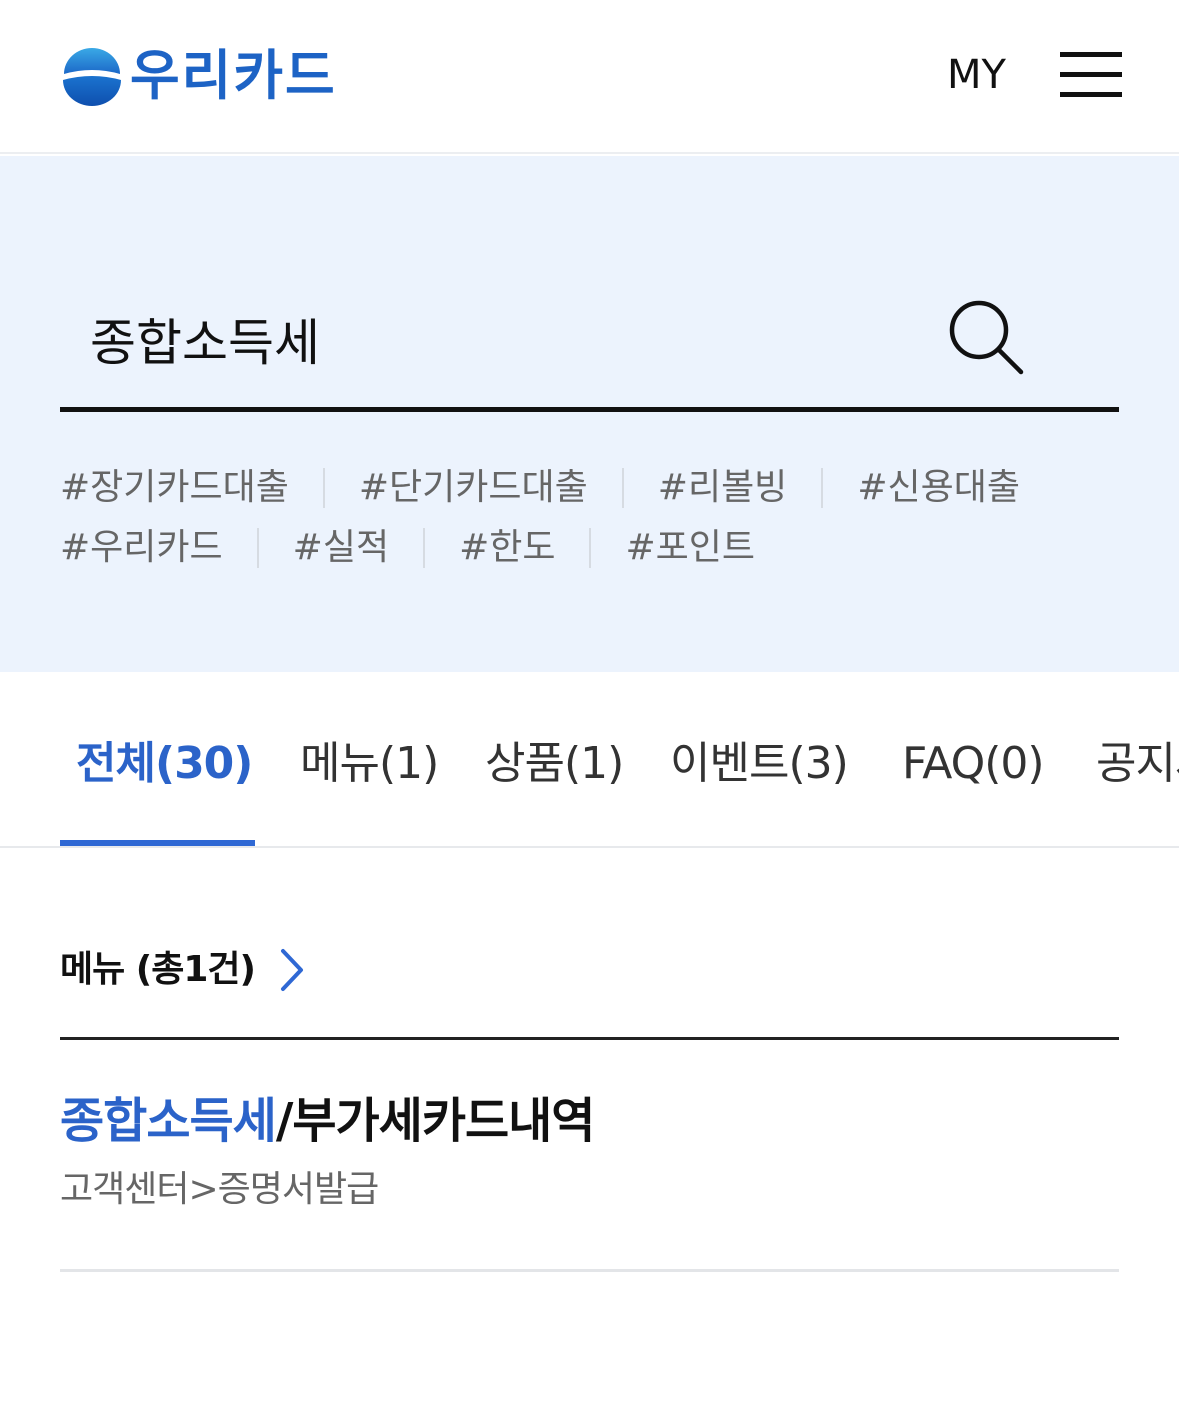 This screenshot has width=1179, height=1401. Describe the element at coordinates (92, 77) in the screenshot. I see `woori-logo-icon` at that location.